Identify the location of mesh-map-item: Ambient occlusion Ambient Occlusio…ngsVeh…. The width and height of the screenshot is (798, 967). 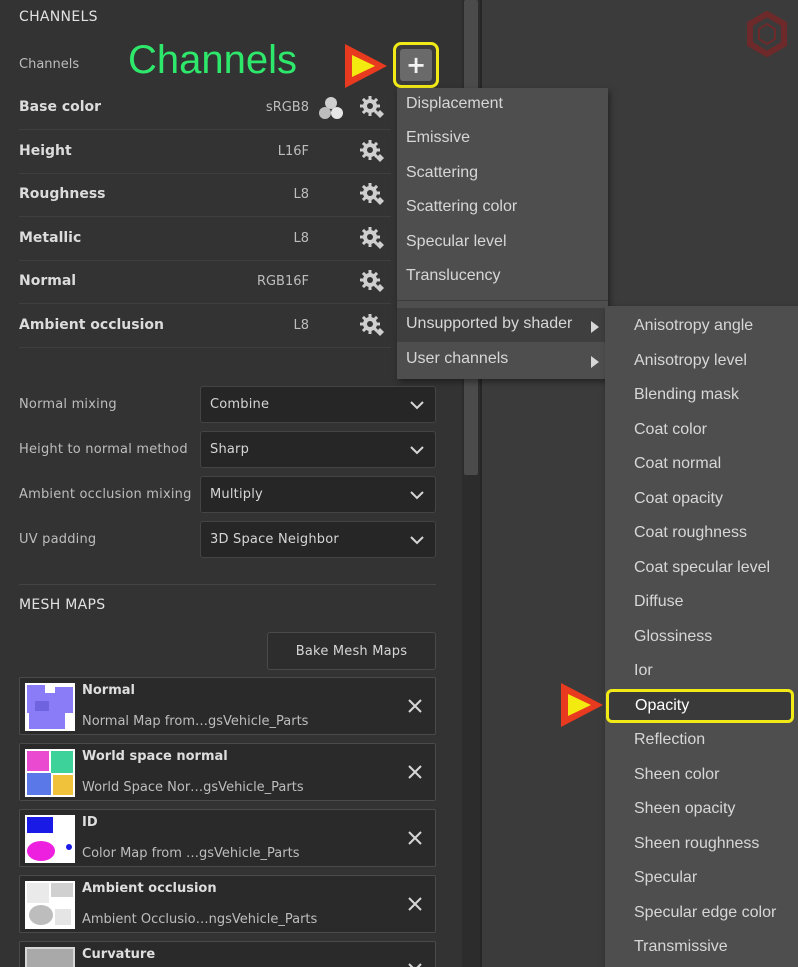
(227, 904).